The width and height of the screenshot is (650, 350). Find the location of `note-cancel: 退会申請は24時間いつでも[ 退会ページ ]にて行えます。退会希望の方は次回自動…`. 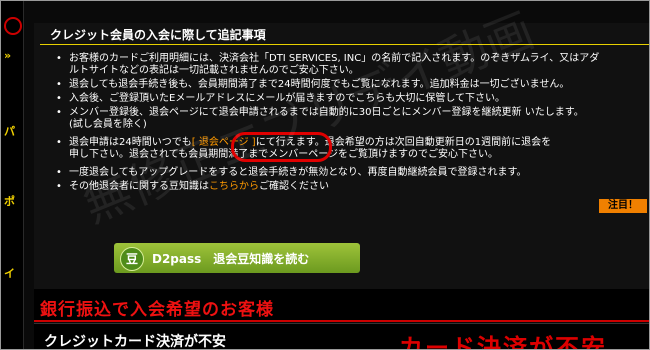

note-cancel: 退会申請は24時間いつでも[ 退会ページ ]にて行えます。退会希望の方は次回自動… is located at coordinates (352, 147).